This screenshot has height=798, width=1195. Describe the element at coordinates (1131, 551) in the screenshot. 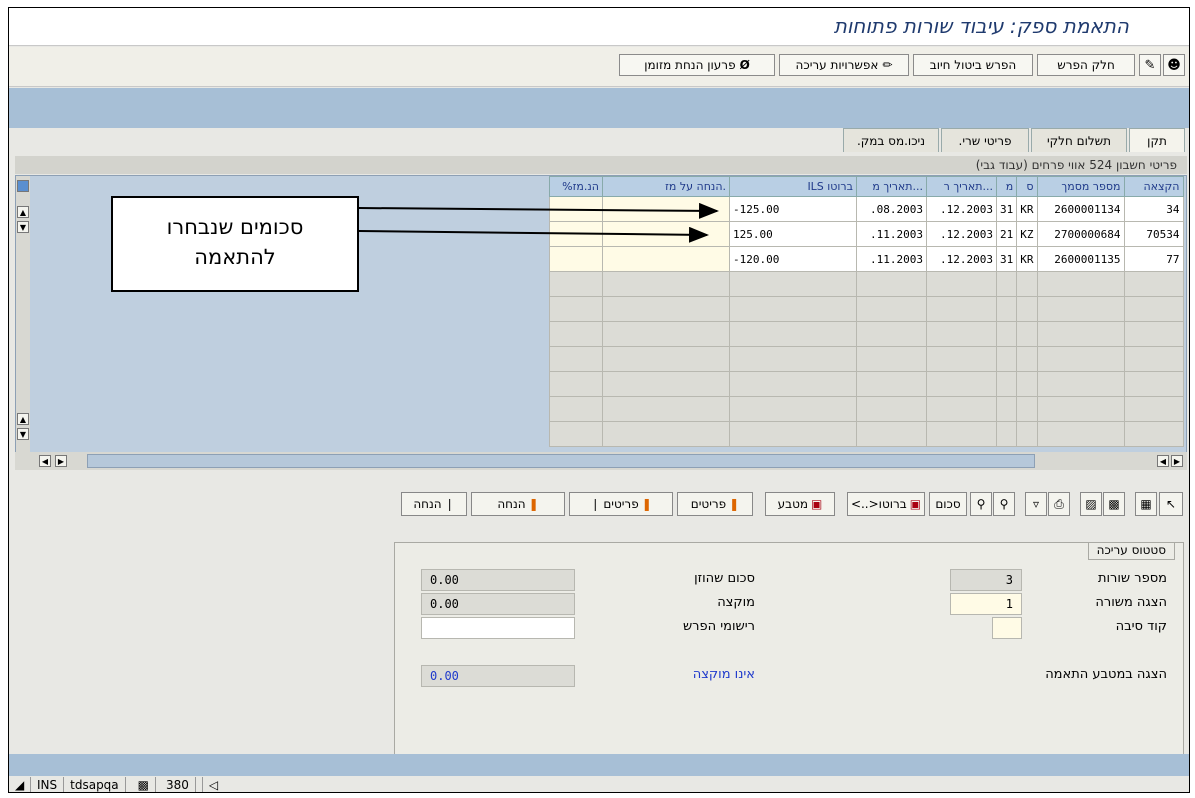

I see `edit-status-tab: סטטוס עריכה` at that location.